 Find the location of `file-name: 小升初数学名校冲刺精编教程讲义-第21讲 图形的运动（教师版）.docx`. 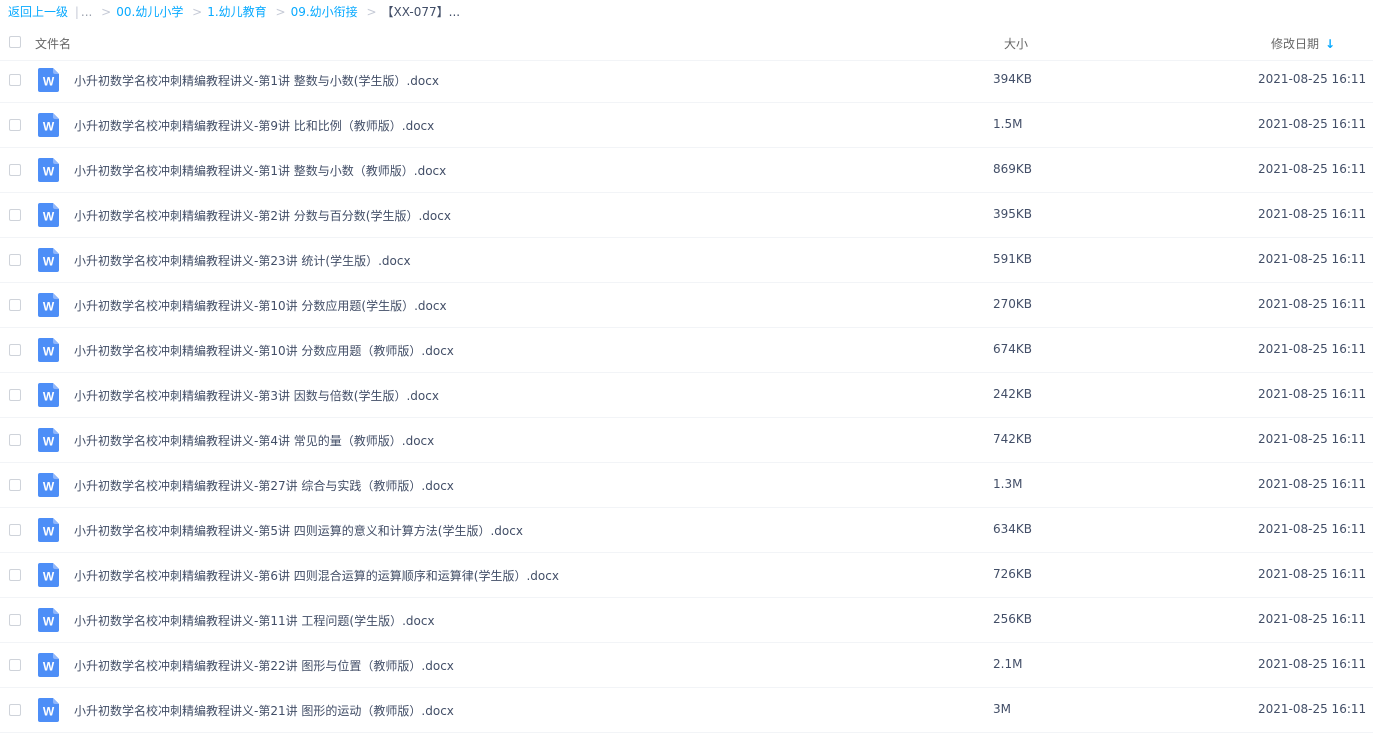

file-name: 小升初数学名校冲刺精编教程讲义-第21讲 图形的运动（教师版）.docx is located at coordinates (264, 710).